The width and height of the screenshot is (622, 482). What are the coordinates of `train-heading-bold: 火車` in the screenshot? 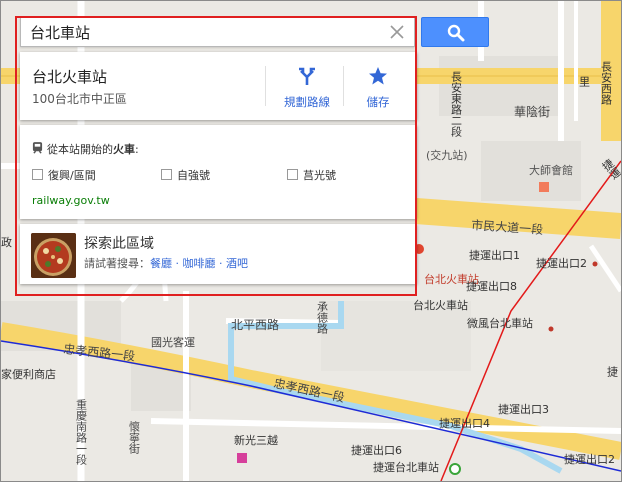 It's located at (124, 149).